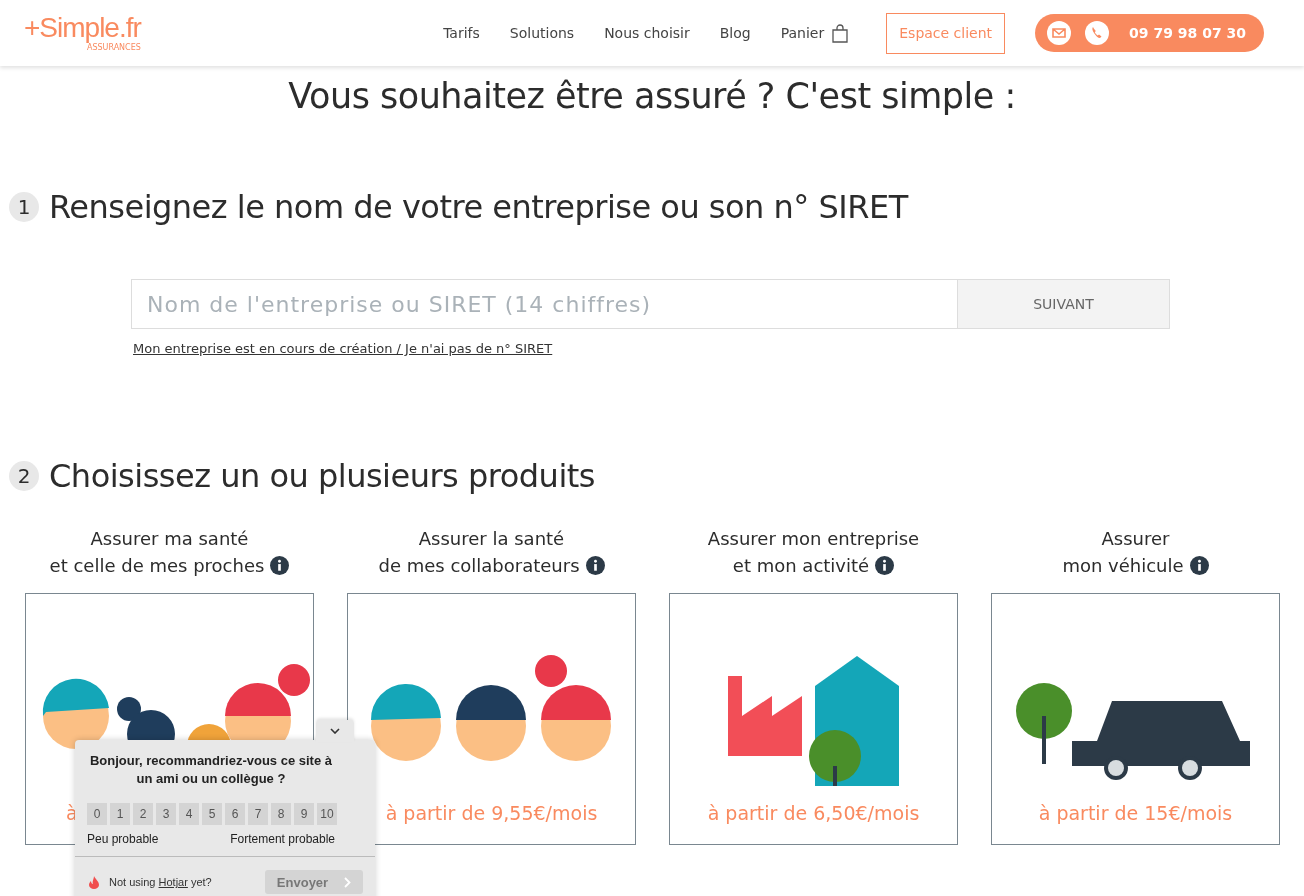 The width and height of the screenshot is (1304, 896). Describe the element at coordinates (813, 539) in the screenshot. I see `product-title: Assurer mon entreprise` at that location.